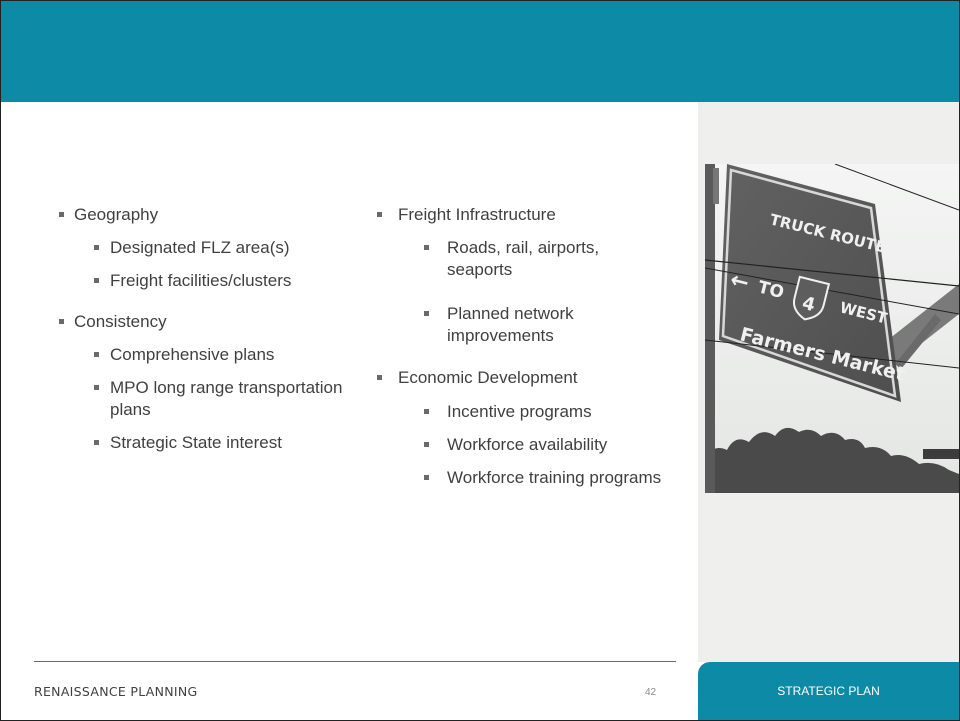 This screenshot has height=721, width=960. I want to click on bullet-workforce-availability: Workforce availability, so click(527, 444).